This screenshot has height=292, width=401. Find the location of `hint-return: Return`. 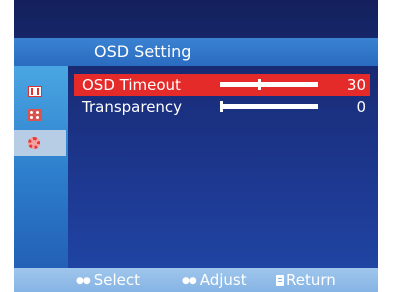

hint-return: Return is located at coordinates (306, 280).